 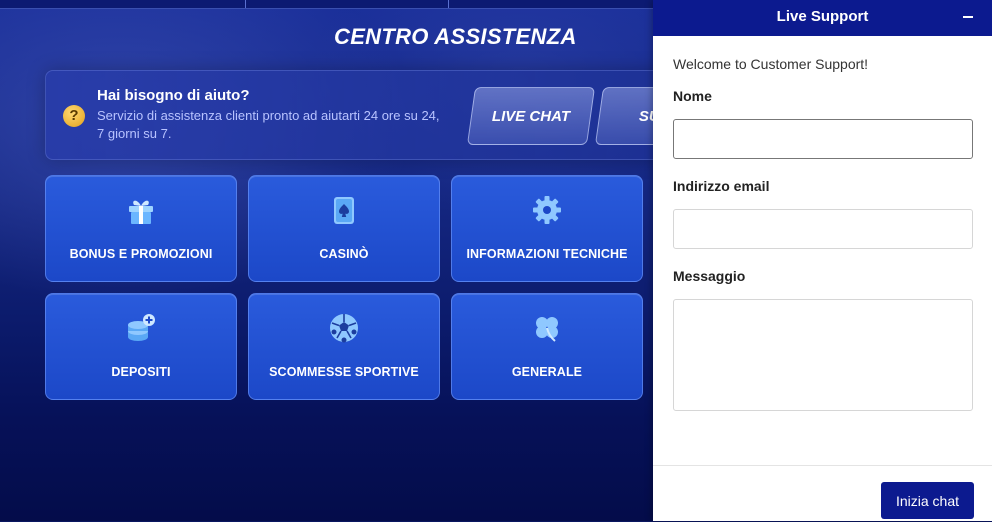 What do you see at coordinates (455, 36) in the screenshot?
I see `page-title: CENTRO ASSISTENZA` at bounding box center [455, 36].